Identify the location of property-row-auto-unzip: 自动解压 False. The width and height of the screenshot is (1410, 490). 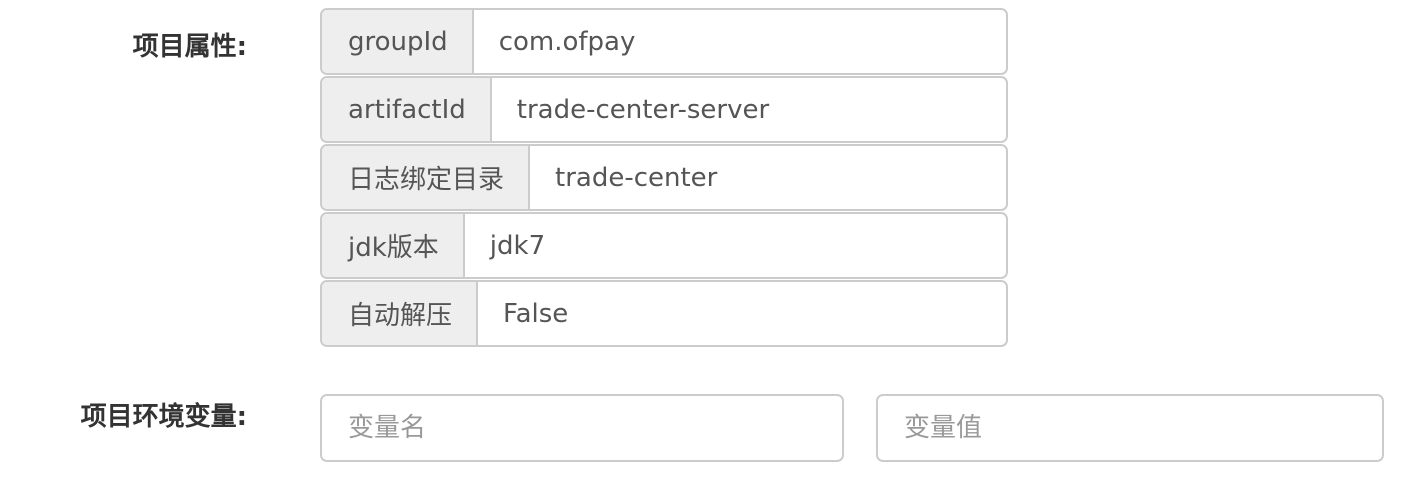
(664, 313).